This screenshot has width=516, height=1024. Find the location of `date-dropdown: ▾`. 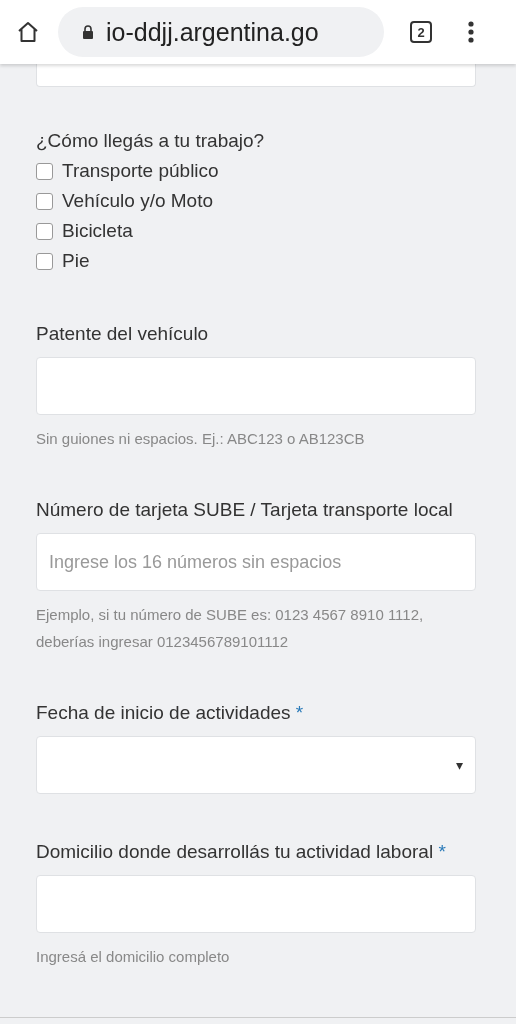

date-dropdown: ▾ is located at coordinates (256, 765).